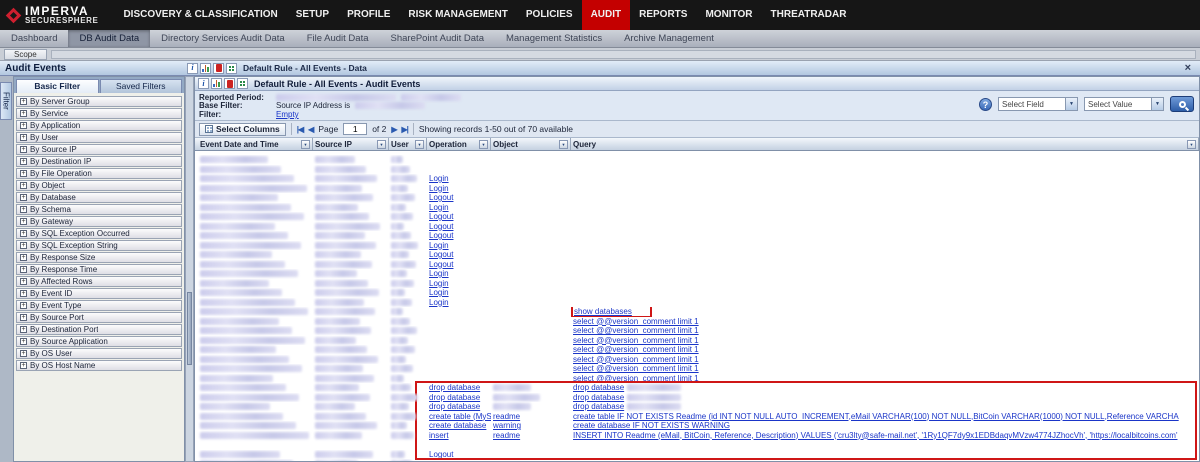  Describe the element at coordinates (1038, 104) in the screenshot. I see `field-select: Select Field ▼` at that location.